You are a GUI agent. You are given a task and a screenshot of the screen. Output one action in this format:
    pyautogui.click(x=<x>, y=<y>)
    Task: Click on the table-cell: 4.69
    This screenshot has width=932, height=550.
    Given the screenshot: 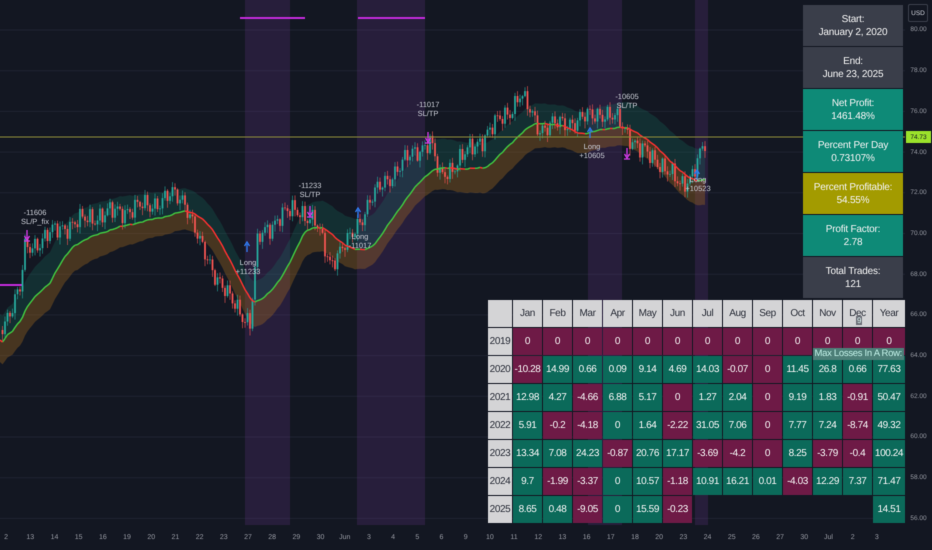 What is the action you would take?
    pyautogui.click(x=677, y=369)
    